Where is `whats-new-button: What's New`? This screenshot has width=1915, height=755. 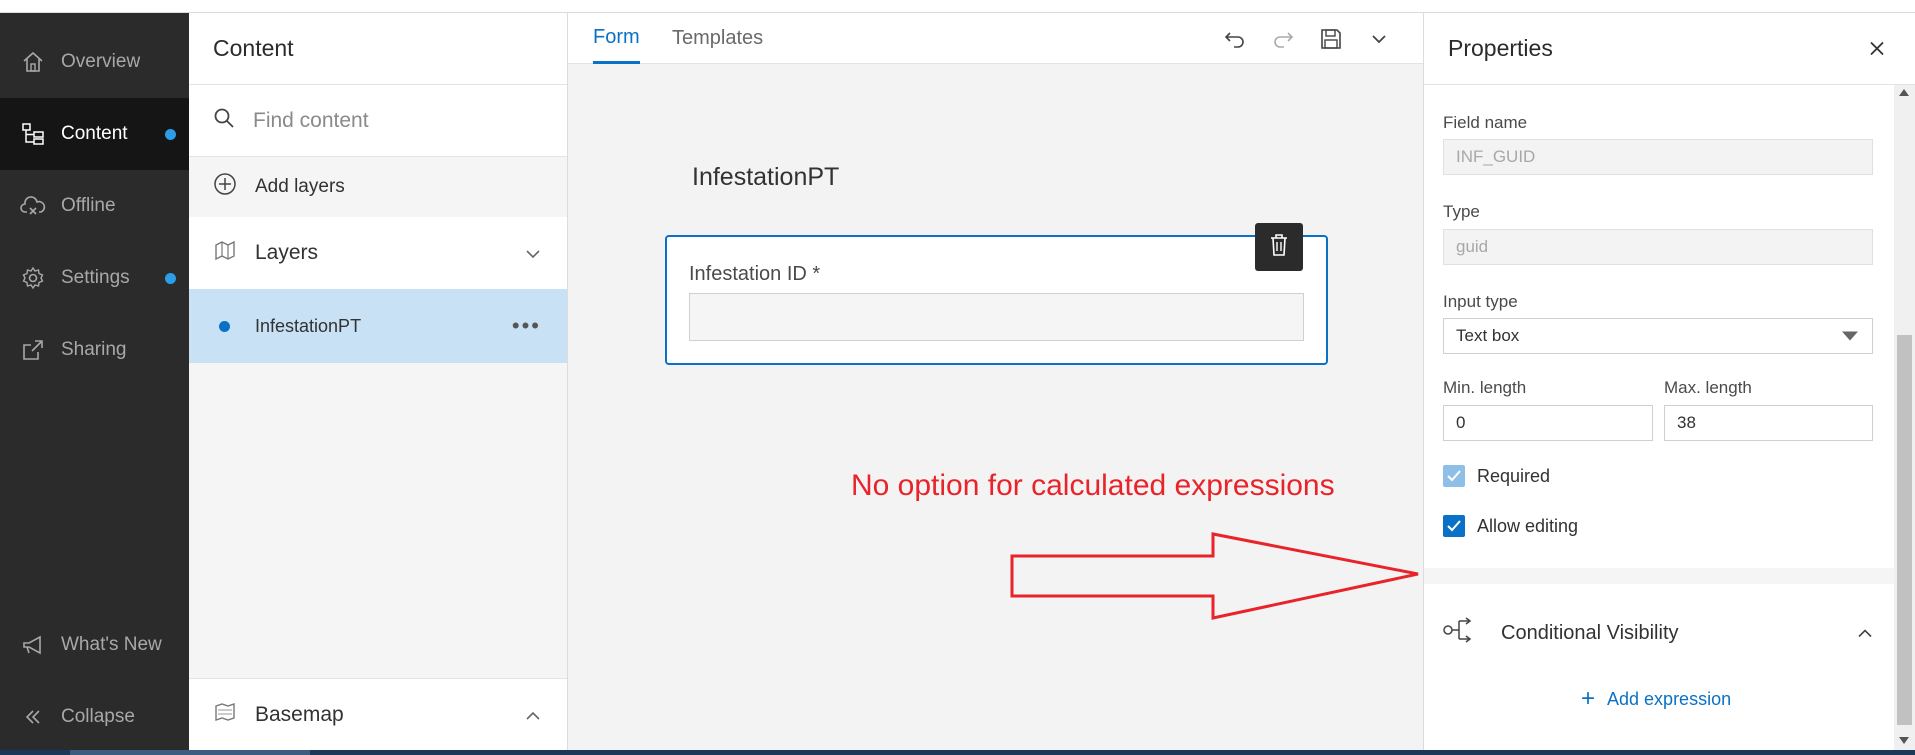
whats-new-button: What's New is located at coordinates (94, 645).